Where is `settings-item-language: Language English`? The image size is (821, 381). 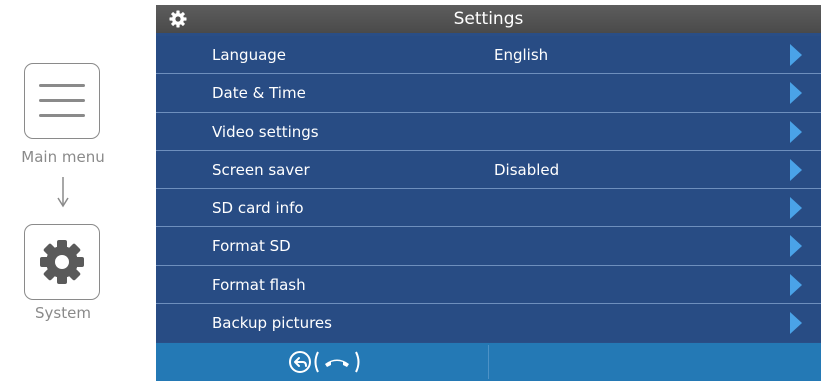
settings-item-language: Language English is located at coordinates (488, 55).